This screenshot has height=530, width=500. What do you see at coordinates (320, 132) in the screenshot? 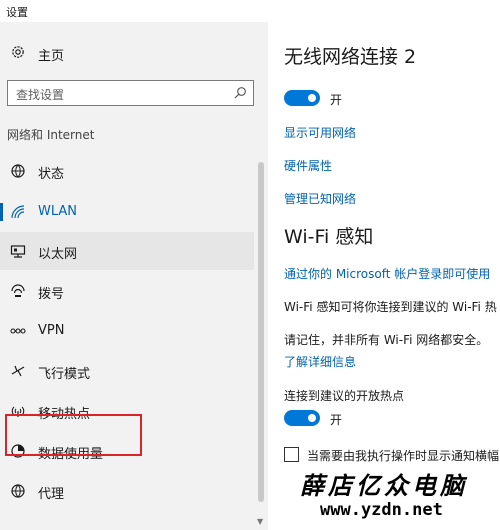
I see `show-networks-link: 显示可用网络` at bounding box center [320, 132].